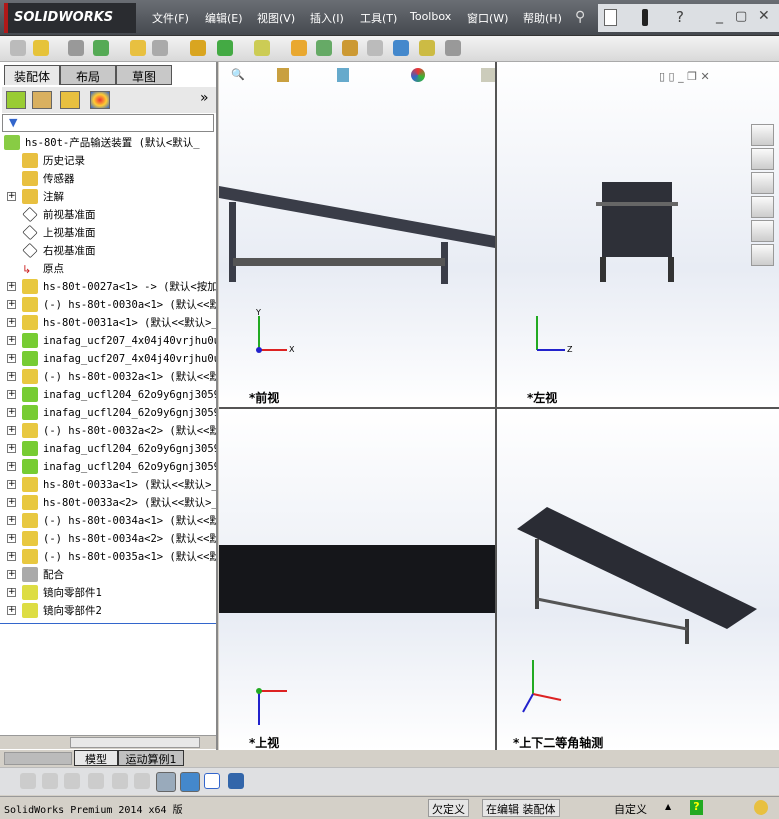 Image resolution: width=779 pixels, height=819 pixels. I want to click on tab-motion-study-1: 运动算例1, so click(151, 758).